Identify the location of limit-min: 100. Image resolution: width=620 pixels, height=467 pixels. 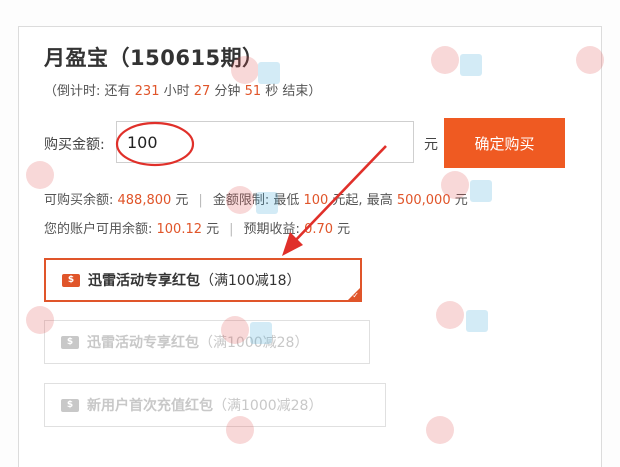
(316, 200).